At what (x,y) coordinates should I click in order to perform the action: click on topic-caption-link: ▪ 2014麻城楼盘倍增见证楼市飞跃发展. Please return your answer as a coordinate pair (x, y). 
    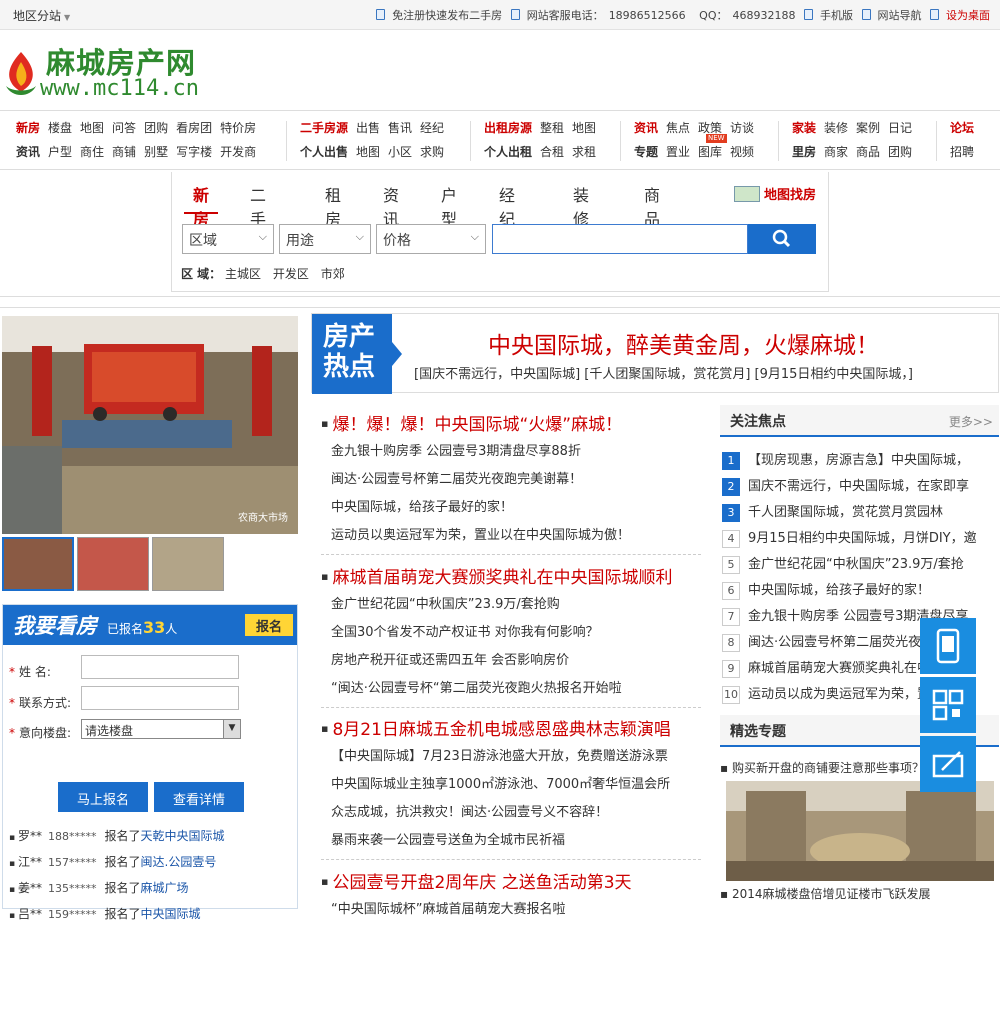
    Looking at the image, I should click on (825, 893).